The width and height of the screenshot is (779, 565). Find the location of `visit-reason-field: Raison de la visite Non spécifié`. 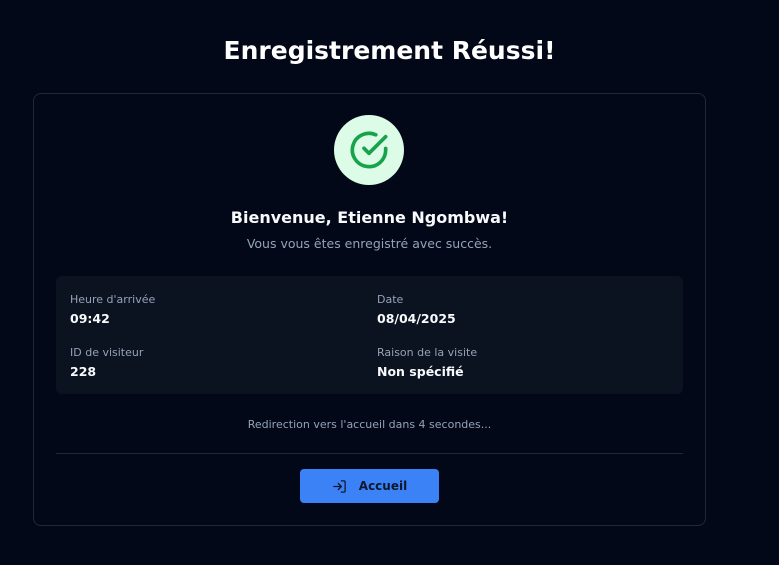

visit-reason-field: Raison de la visite Non spécifié is located at coordinates (427, 362).